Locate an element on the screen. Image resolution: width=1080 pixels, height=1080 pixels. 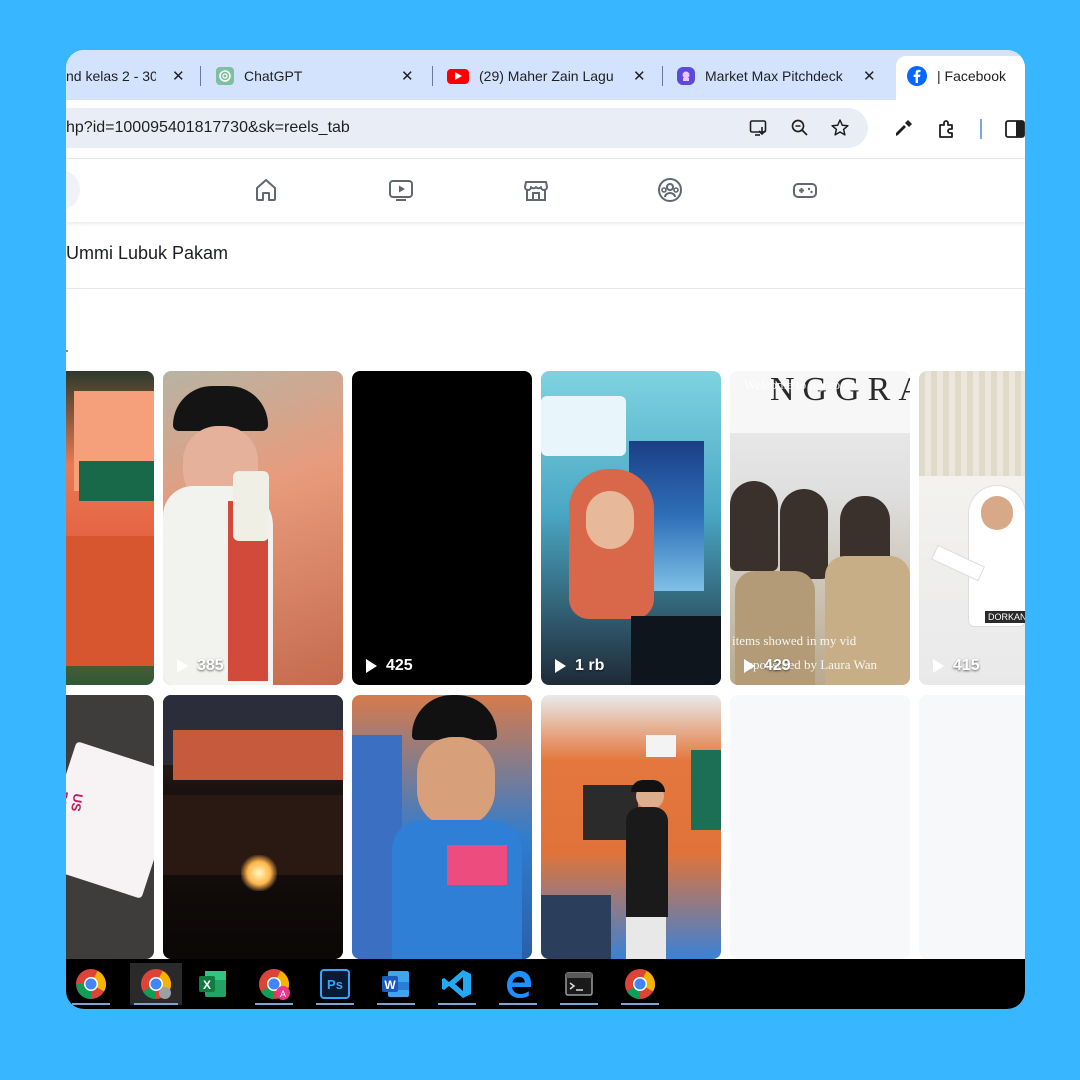
word-icon: W is located at coordinates (396, 984).